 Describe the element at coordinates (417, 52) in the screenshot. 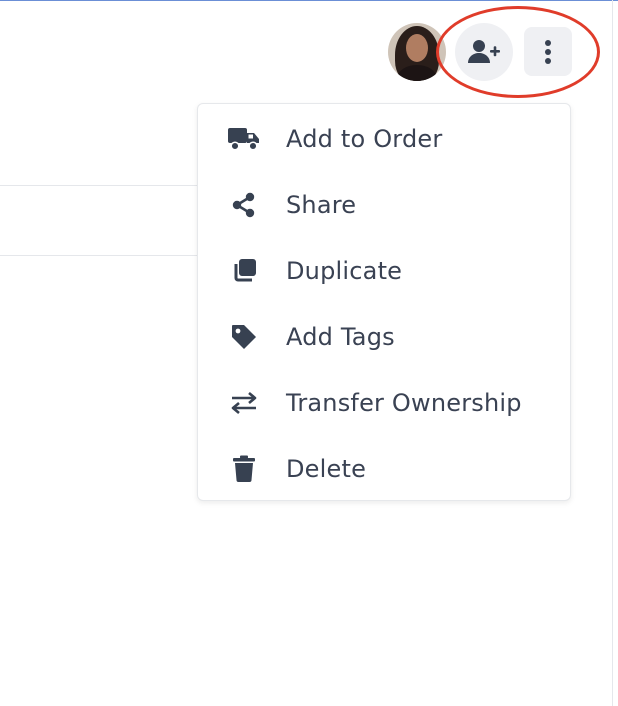

I see `avatar` at that location.